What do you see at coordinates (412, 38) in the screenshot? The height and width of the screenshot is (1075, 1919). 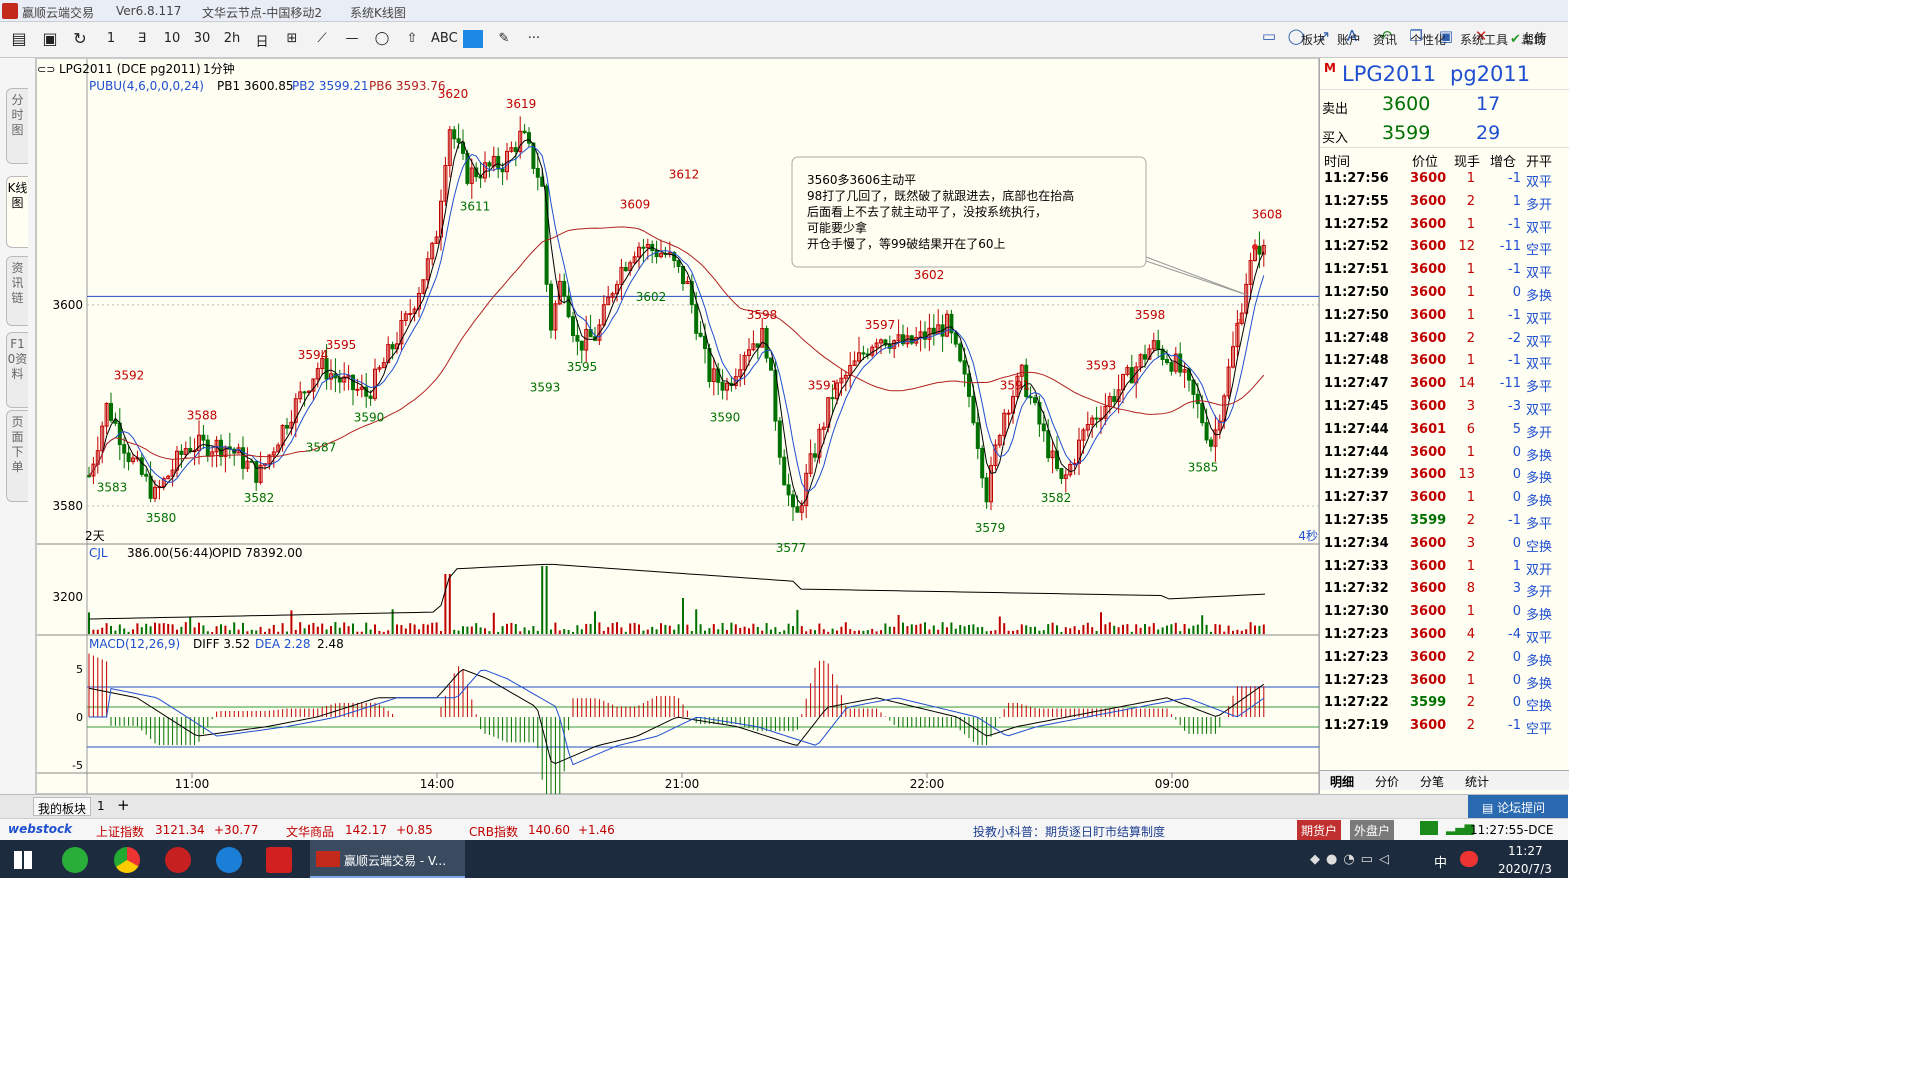 I see `up-arrow-tool-icon: ⇧` at bounding box center [412, 38].